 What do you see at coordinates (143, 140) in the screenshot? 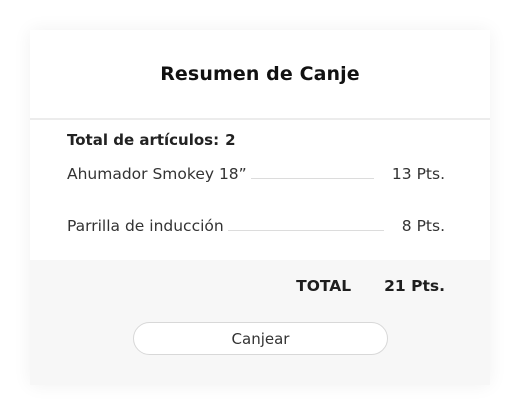
I see `item-count-label: Total de artículos:` at bounding box center [143, 140].